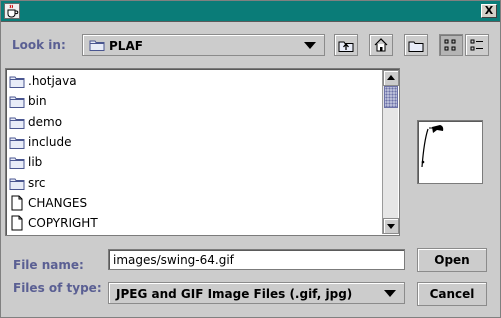  I want to click on open-button: Open, so click(452, 260).